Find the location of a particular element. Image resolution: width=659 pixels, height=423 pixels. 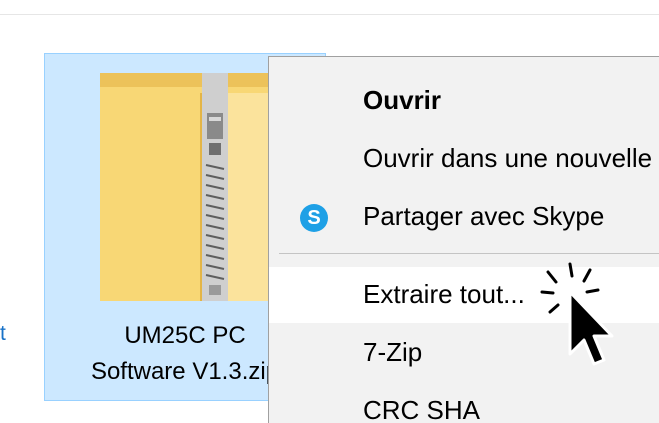

menu-item-label: Ouvrir dans une nouvelle fenêtre is located at coordinates (511, 158).